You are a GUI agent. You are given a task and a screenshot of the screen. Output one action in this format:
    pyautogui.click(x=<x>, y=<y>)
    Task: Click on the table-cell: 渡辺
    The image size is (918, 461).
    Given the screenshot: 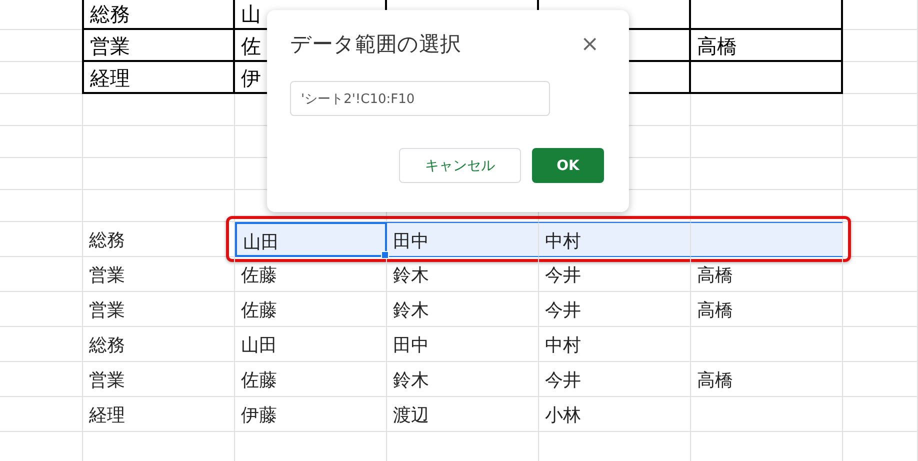 What is the action you would take?
    pyautogui.click(x=463, y=414)
    